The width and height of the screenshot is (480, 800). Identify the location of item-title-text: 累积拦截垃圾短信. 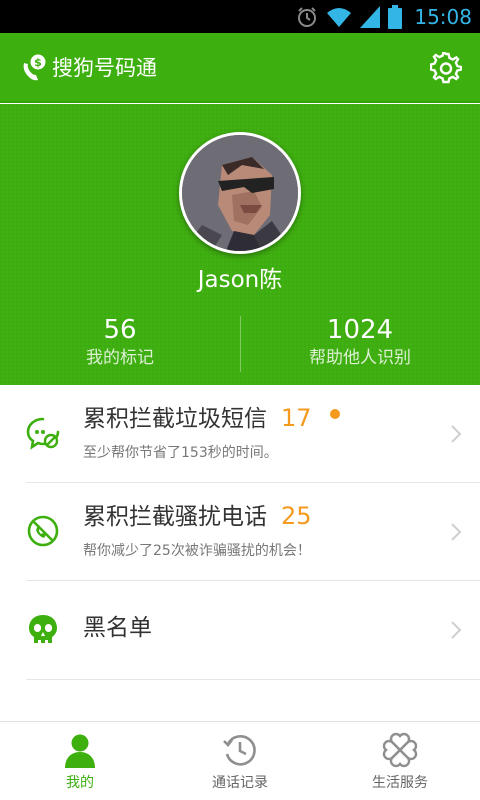
(175, 419).